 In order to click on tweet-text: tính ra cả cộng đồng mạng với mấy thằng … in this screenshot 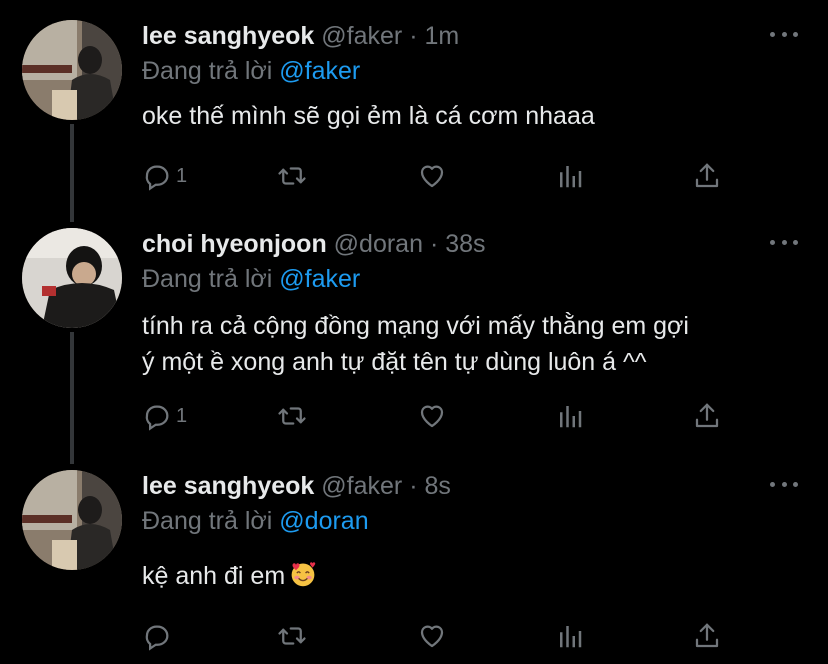, I will do `click(472, 344)`.